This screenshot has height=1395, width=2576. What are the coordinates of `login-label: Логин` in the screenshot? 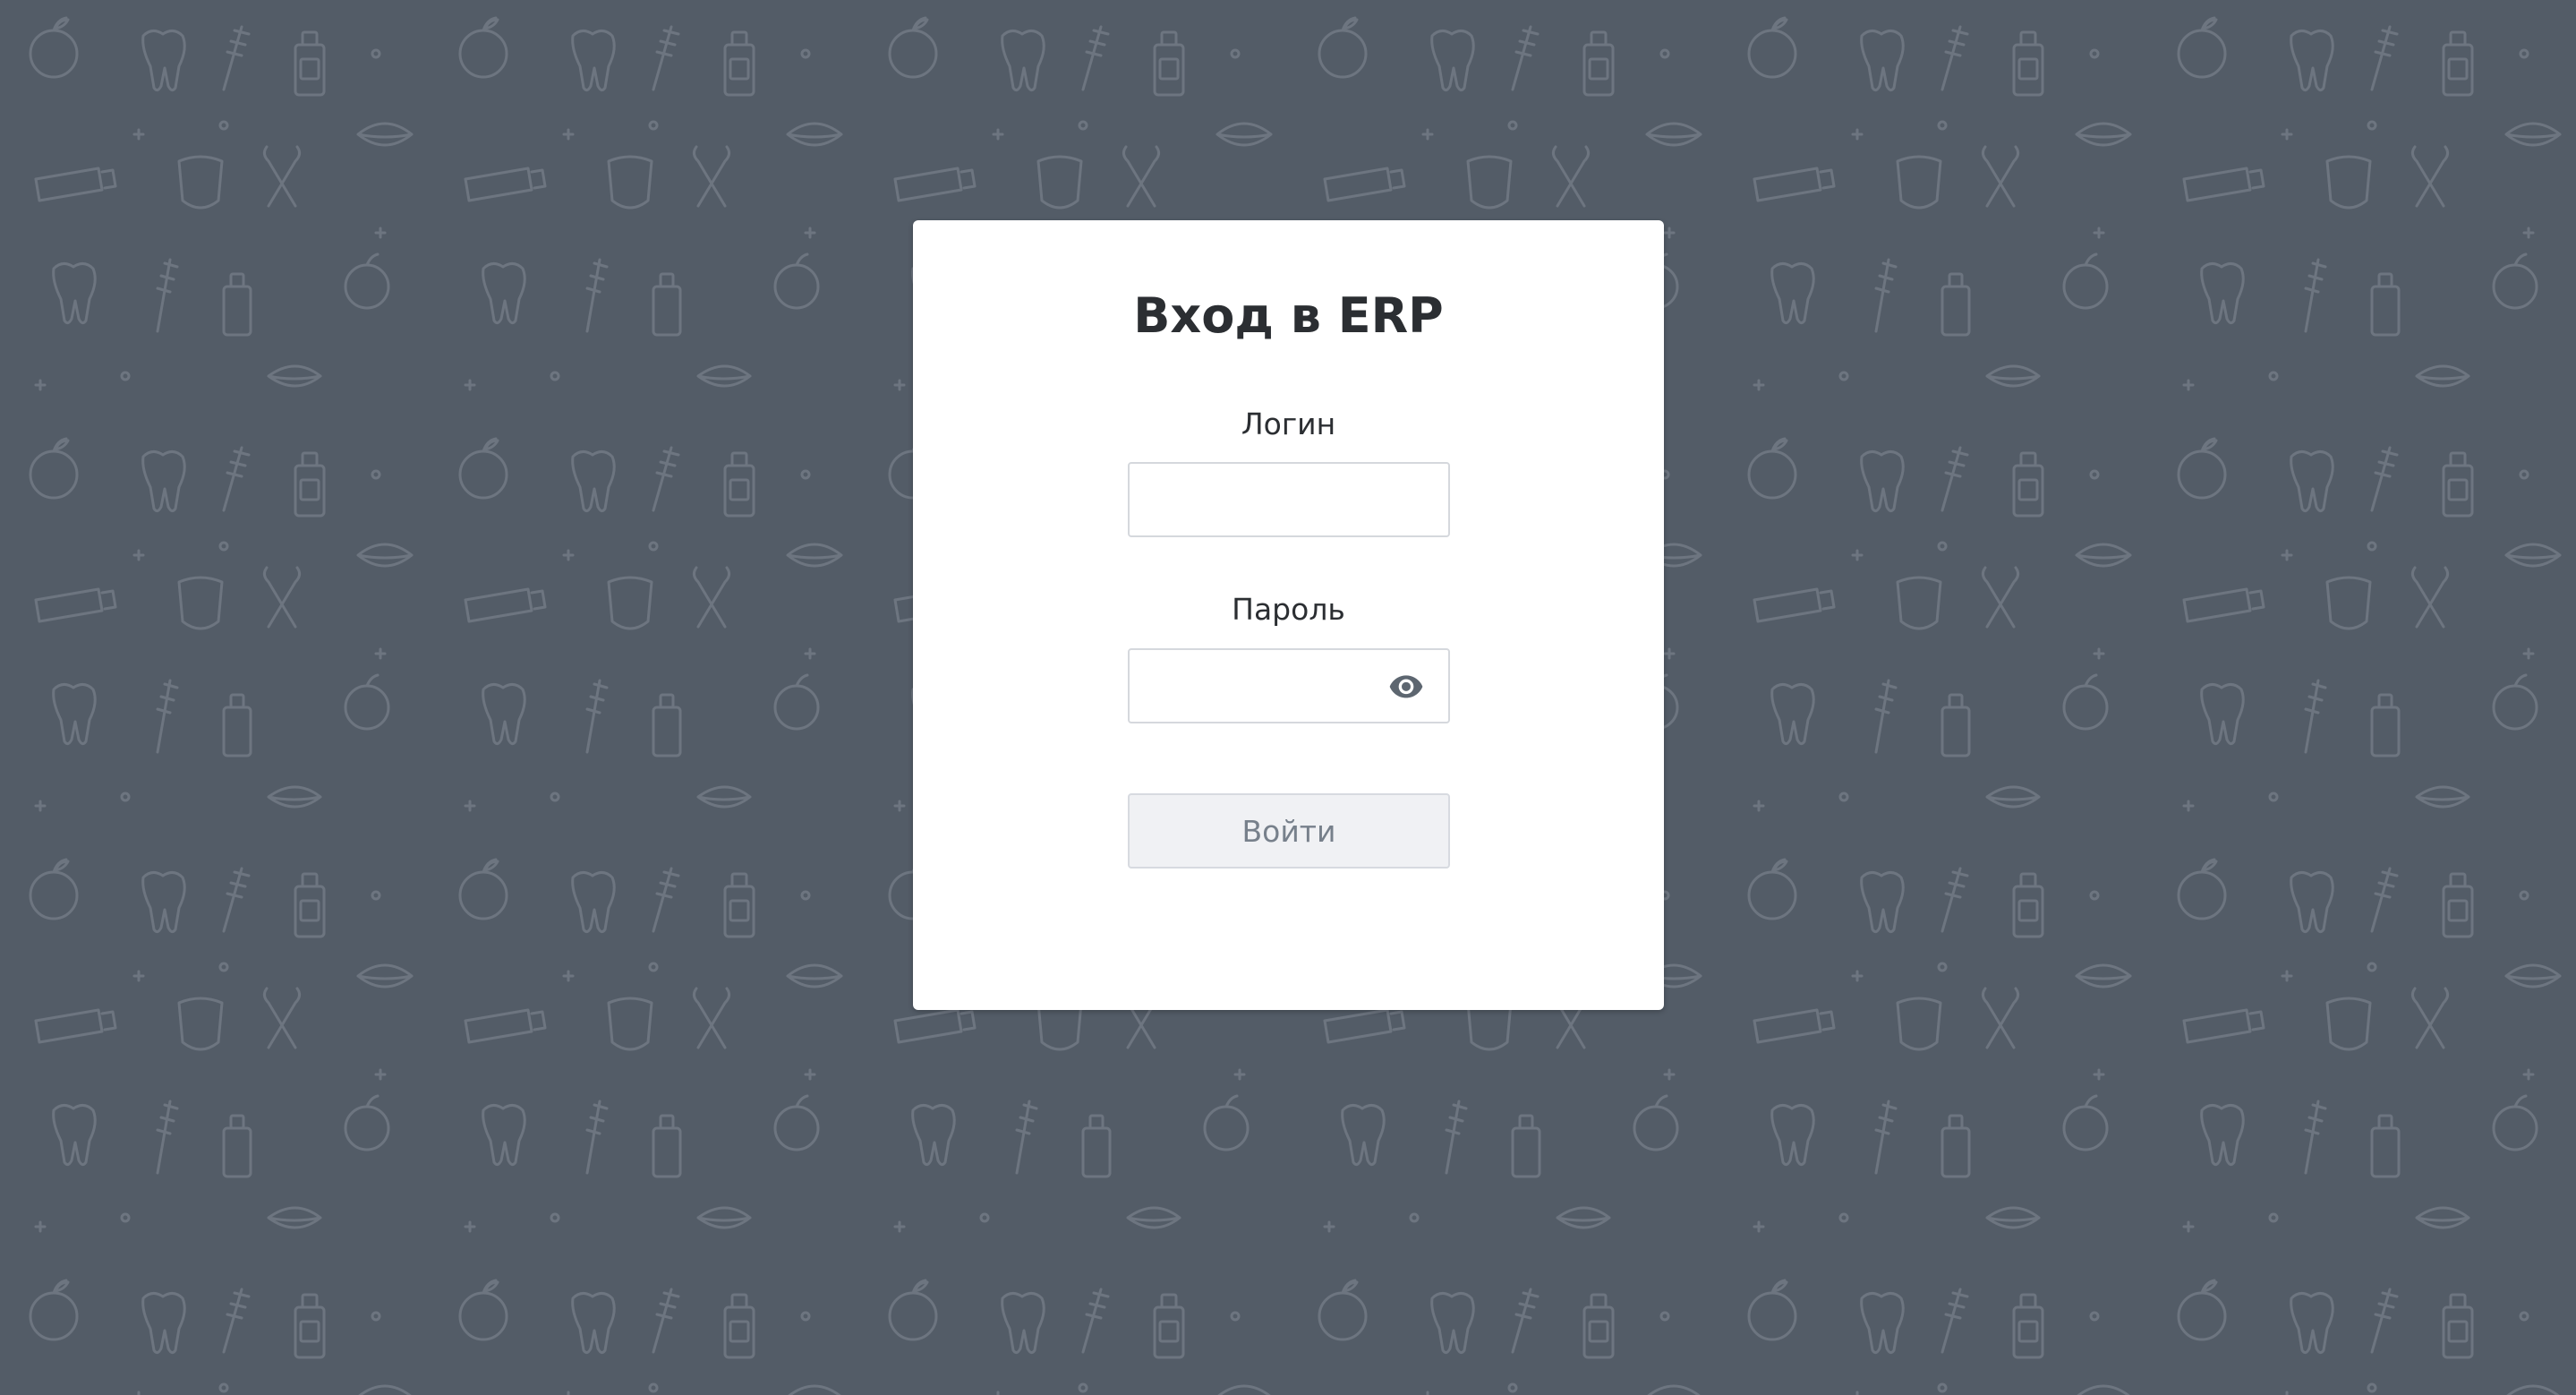 It's located at (1288, 424).